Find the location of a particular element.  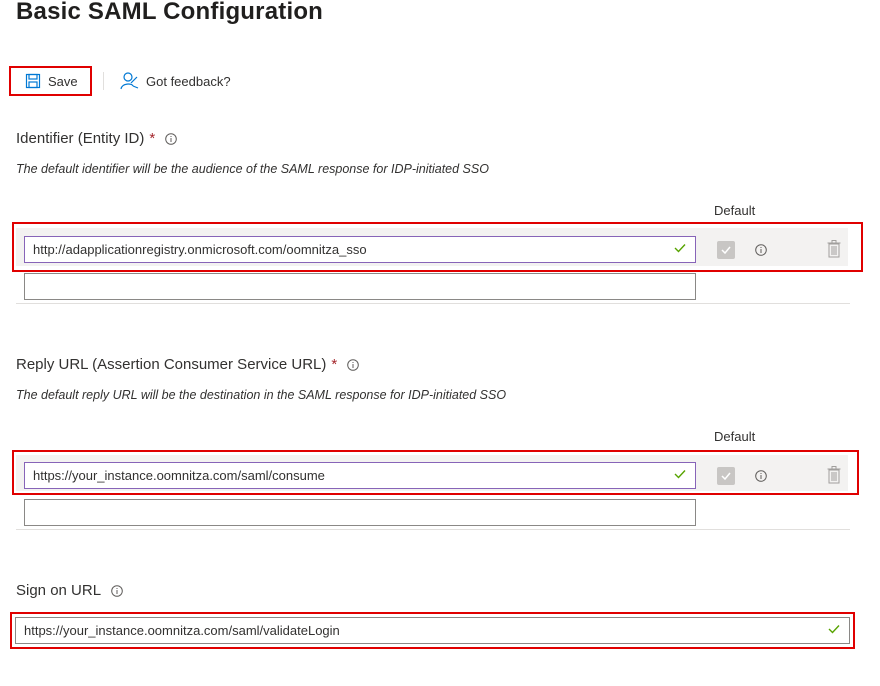

feedback-icon is located at coordinates (129, 81).